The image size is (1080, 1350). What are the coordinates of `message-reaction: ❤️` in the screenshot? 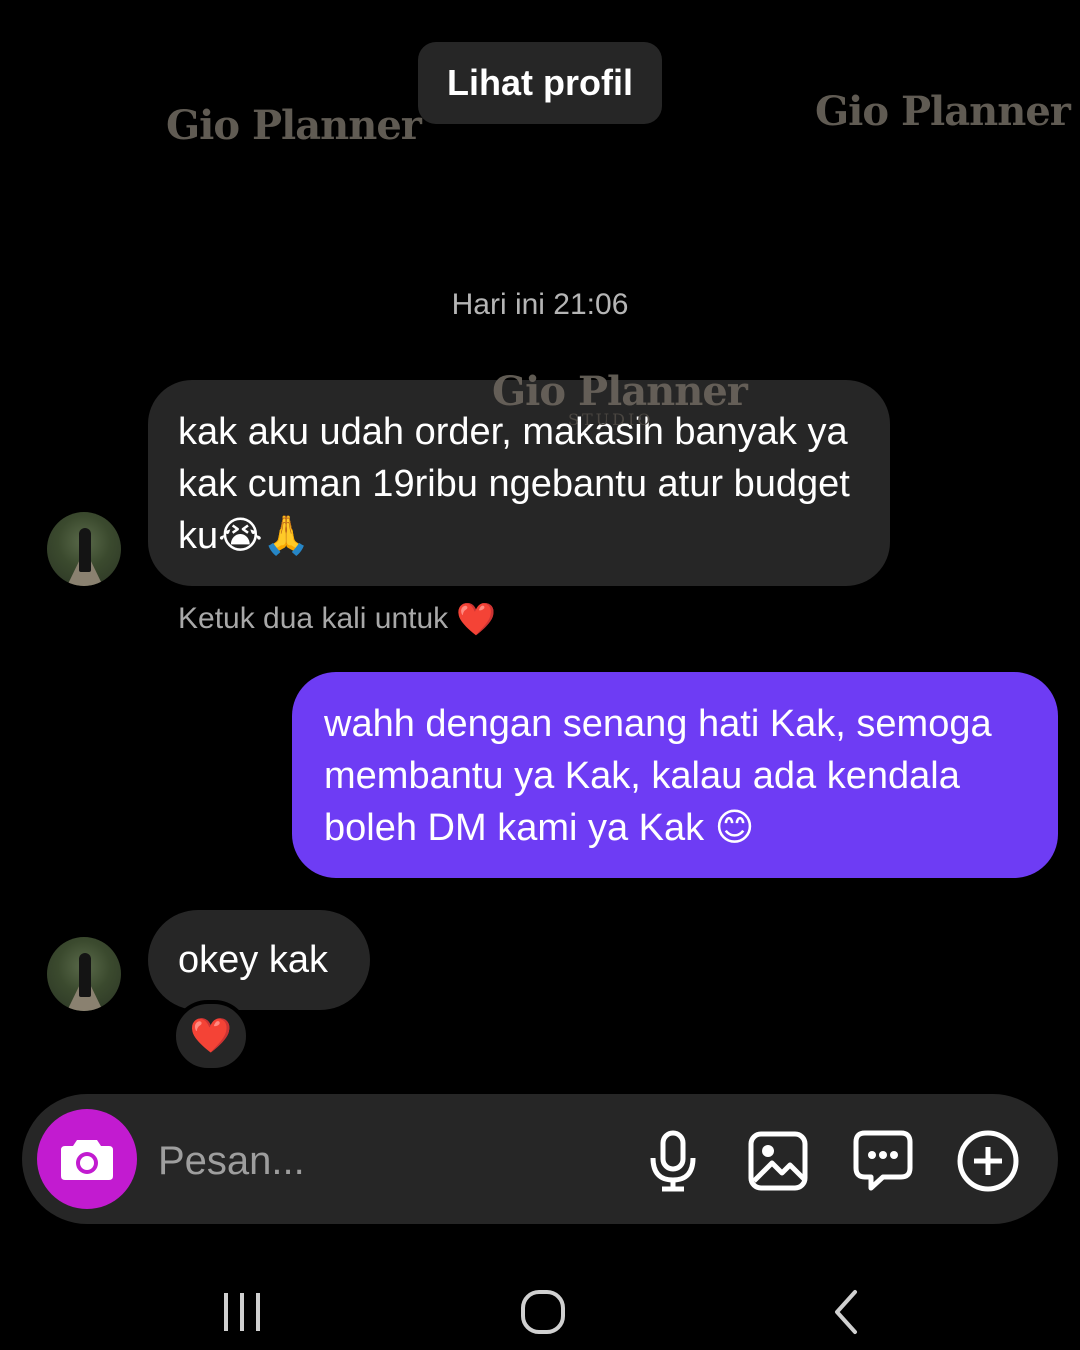 It's located at (211, 1036).